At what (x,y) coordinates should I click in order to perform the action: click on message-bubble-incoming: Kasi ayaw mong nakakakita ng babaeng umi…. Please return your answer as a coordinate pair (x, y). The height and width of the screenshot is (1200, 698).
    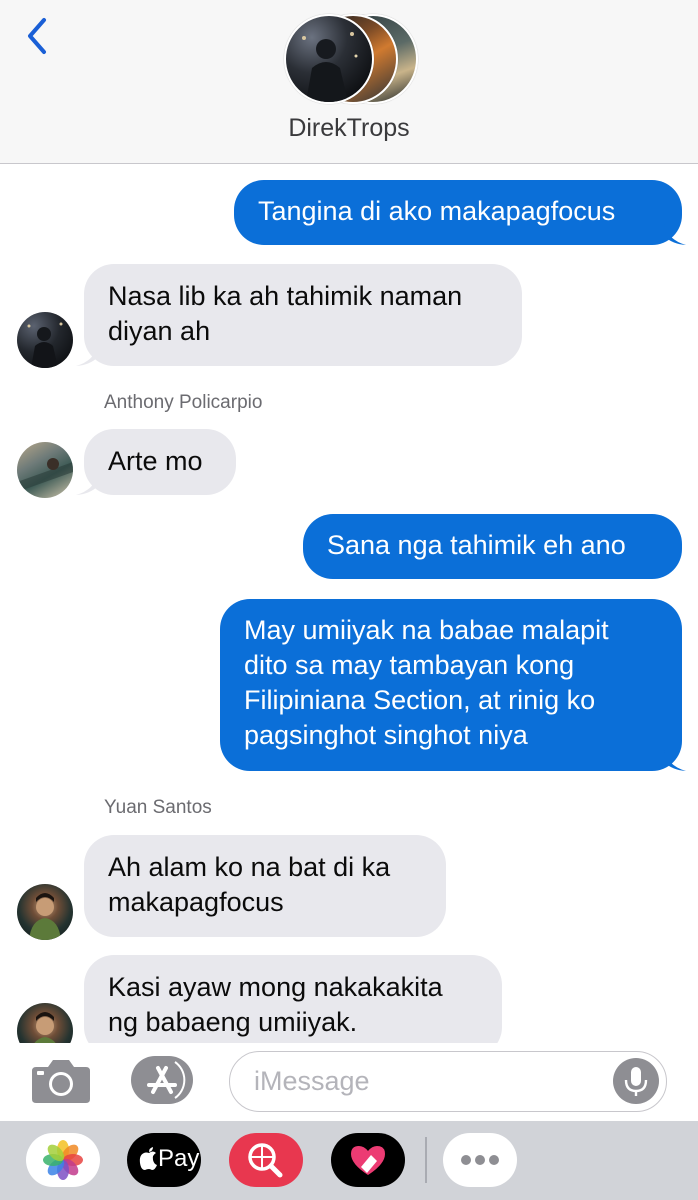
    Looking at the image, I should click on (293, 1006).